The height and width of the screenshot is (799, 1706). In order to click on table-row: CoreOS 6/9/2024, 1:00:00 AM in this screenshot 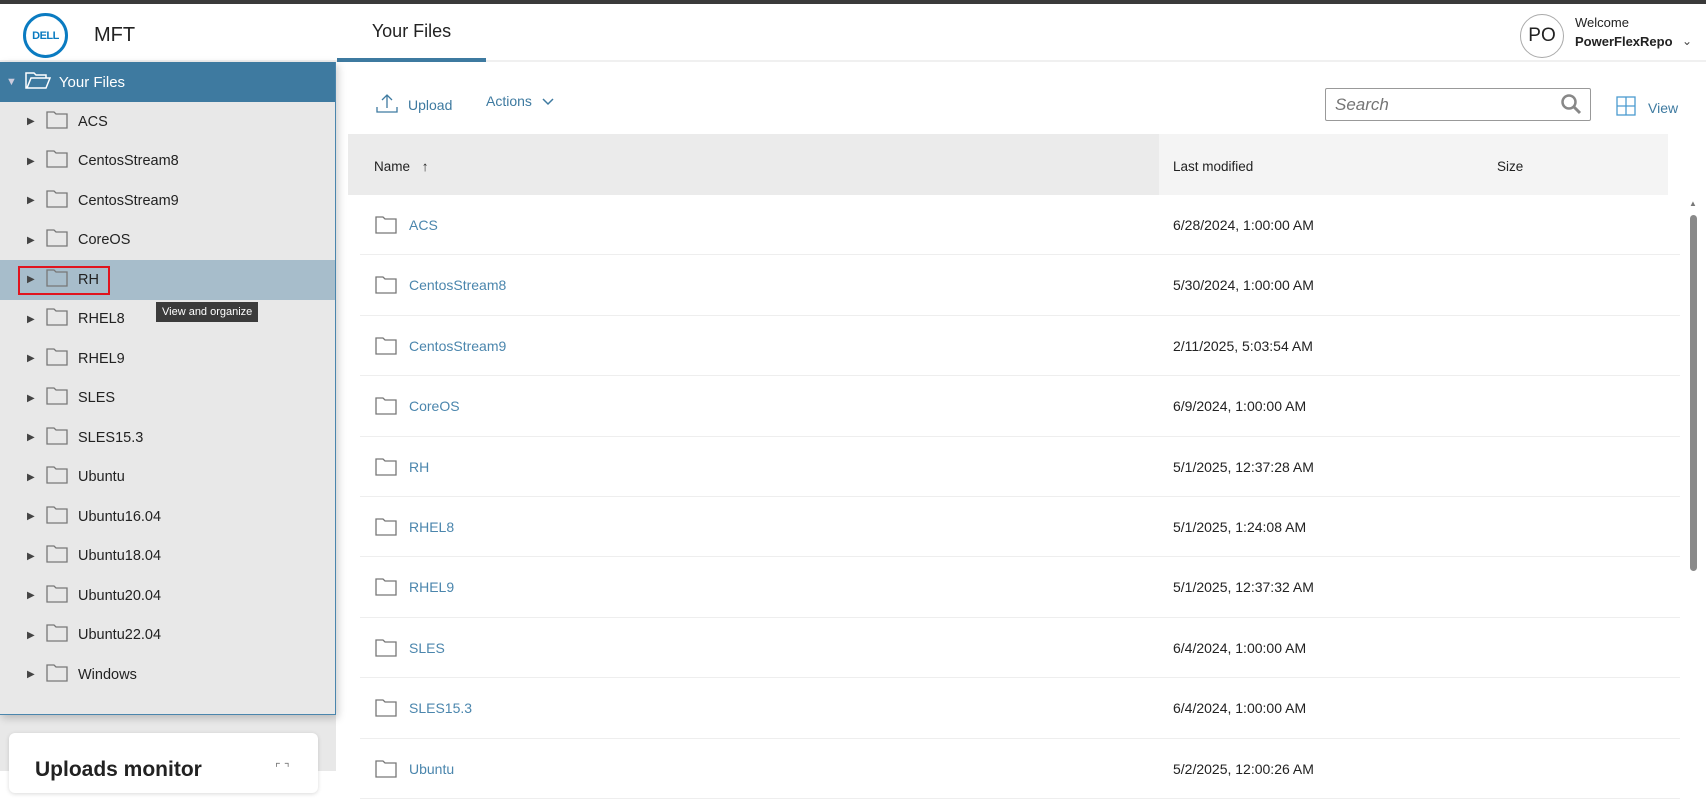, I will do `click(1020, 406)`.